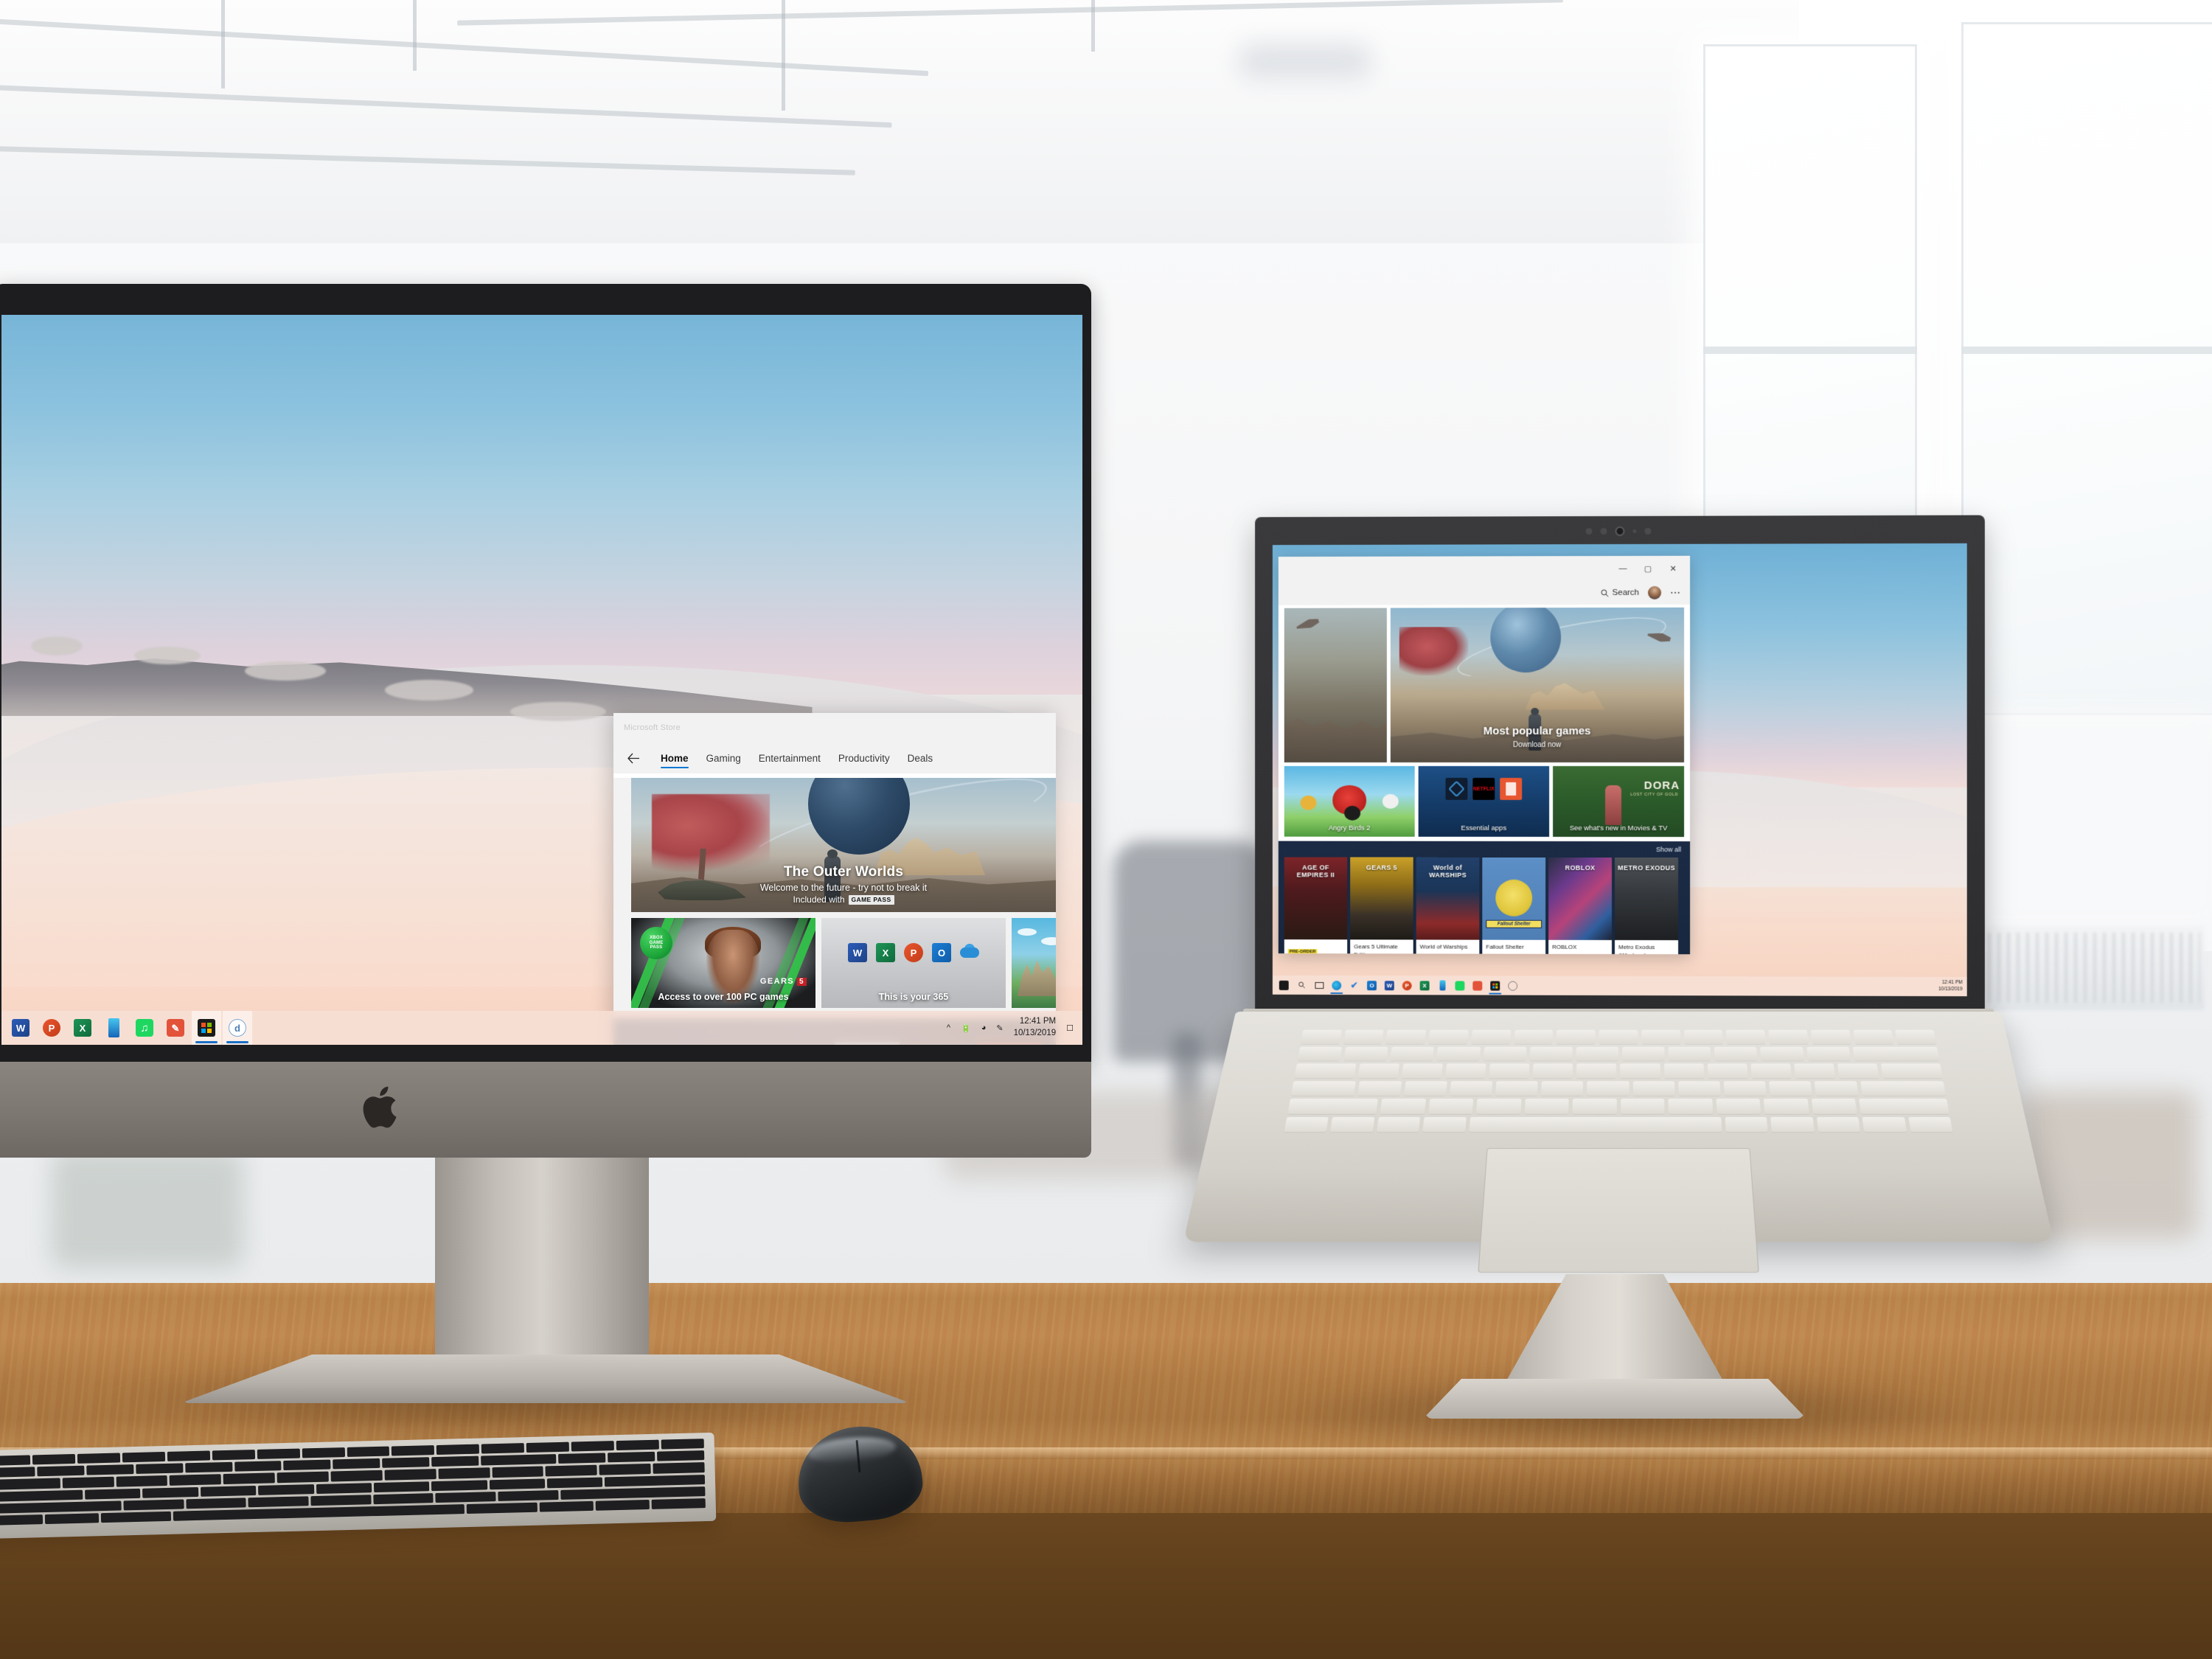 This screenshot has height=1659, width=2212. Describe the element at coordinates (1484, 801) in the screenshot. I see `tile-essential-apps: NETFLIX Essential apps` at that location.